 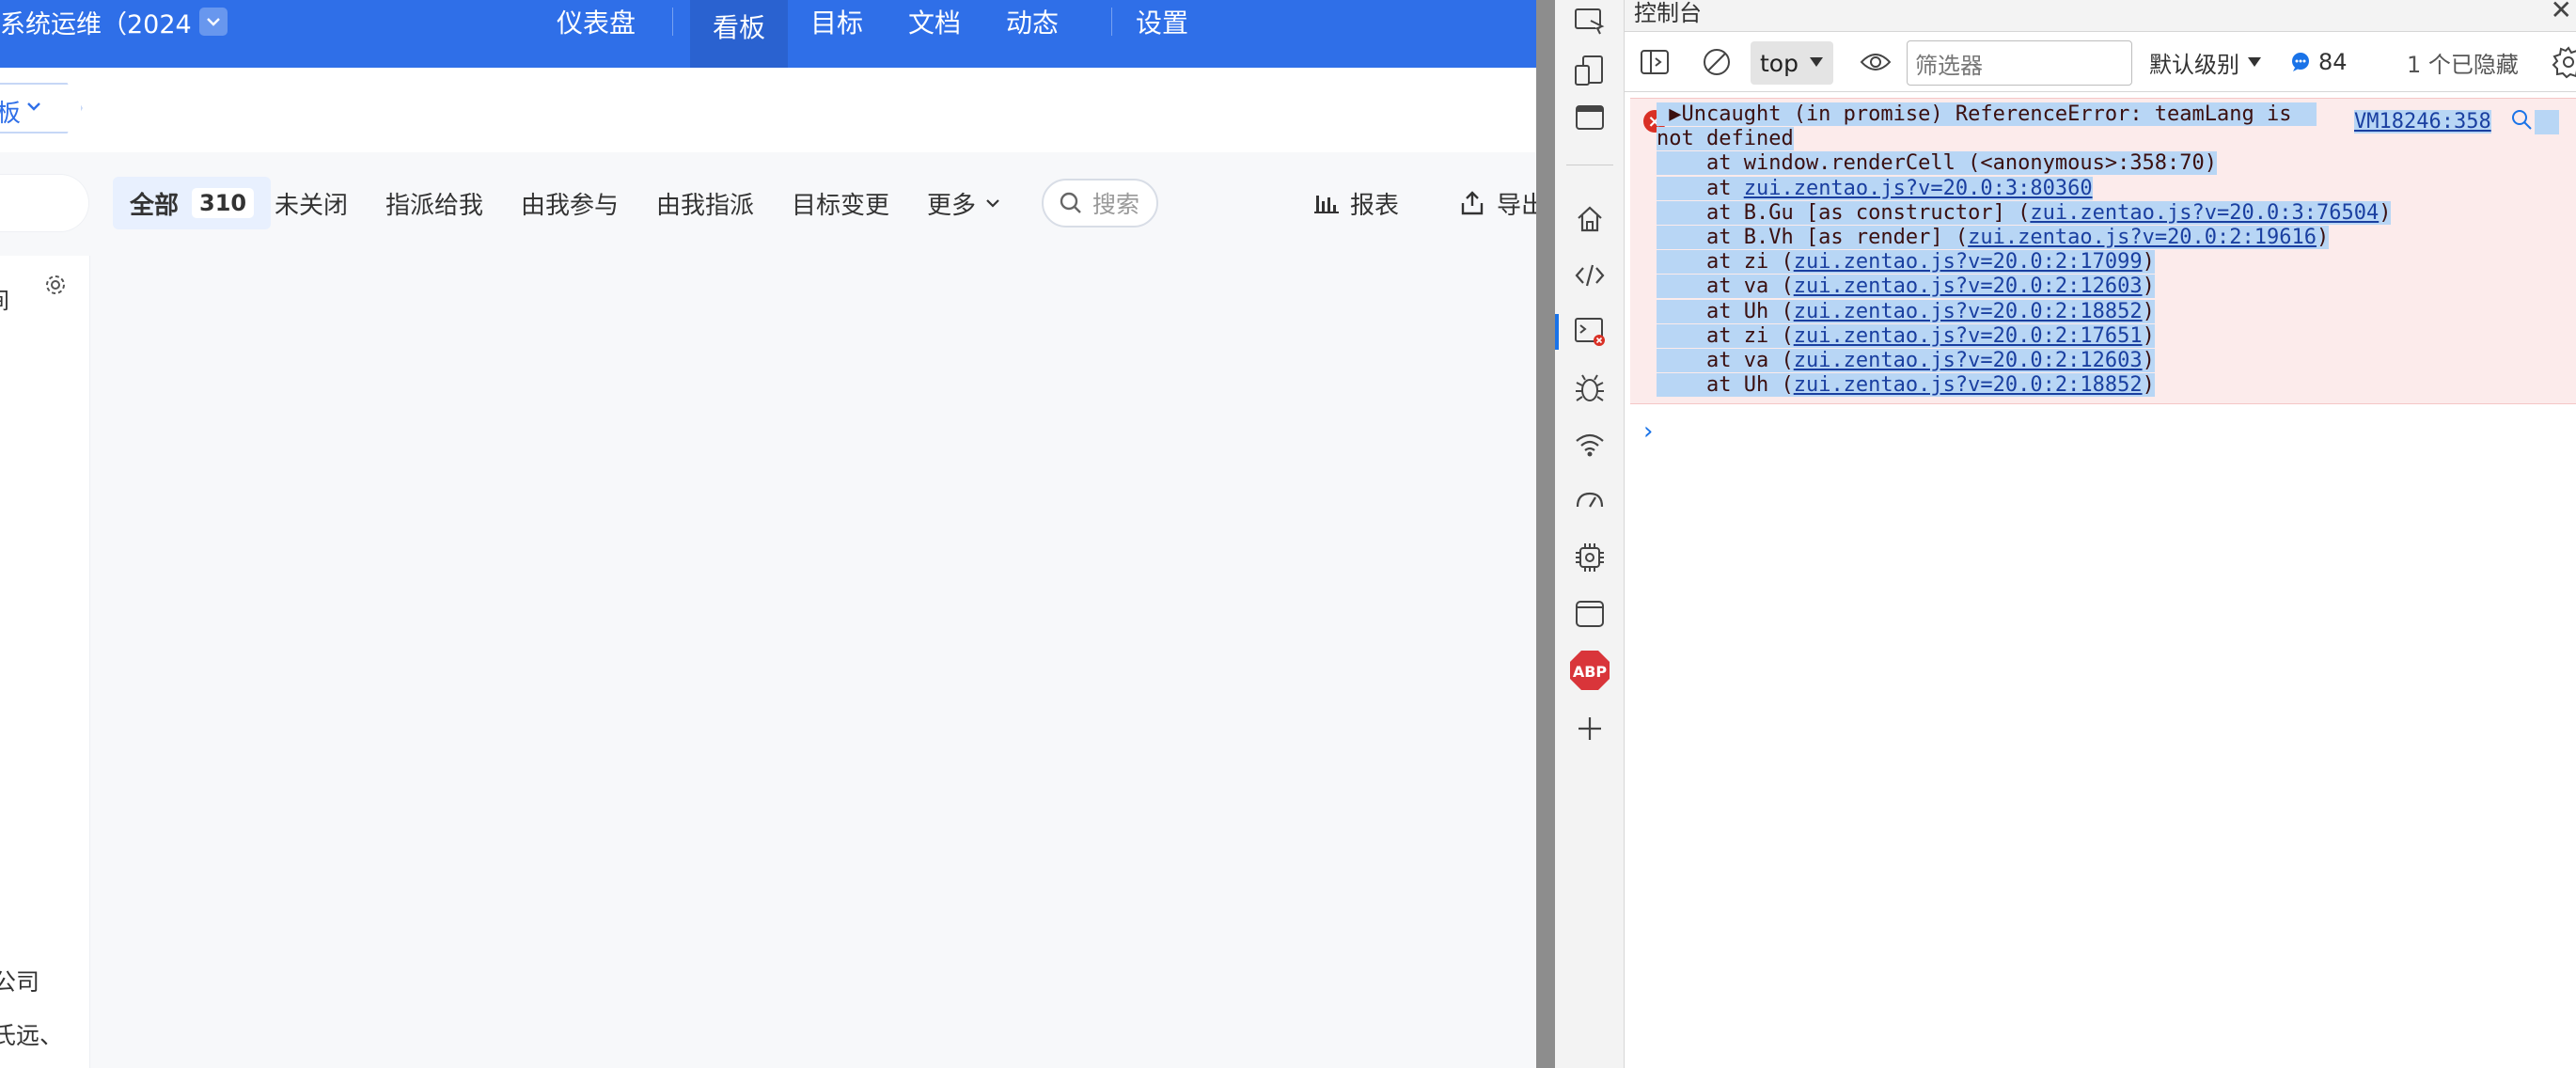 What do you see at coordinates (2547, 122) in the screenshot?
I see `selection-highlight` at bounding box center [2547, 122].